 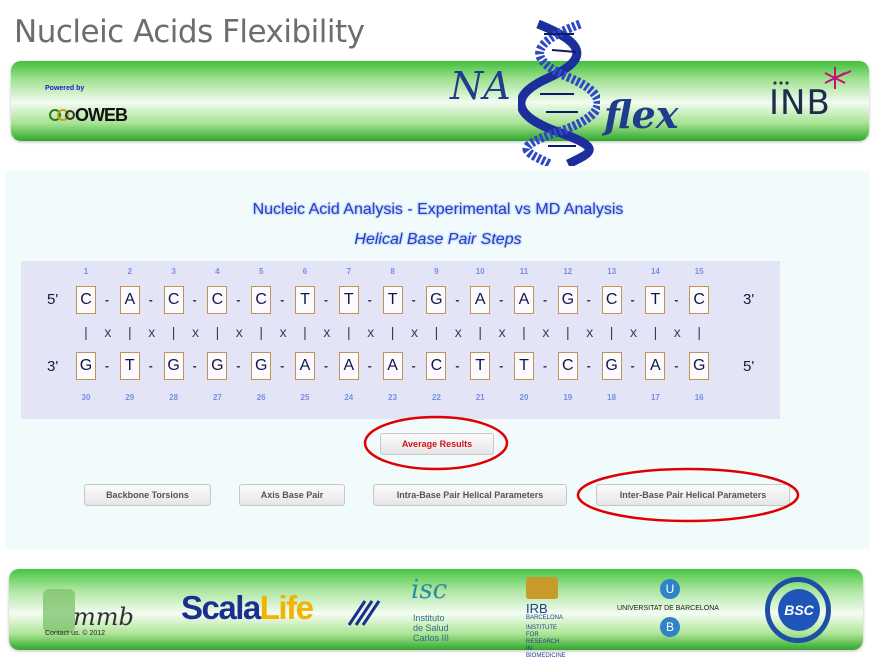 I want to click on bottom-position-number: 26, so click(x=261, y=397).